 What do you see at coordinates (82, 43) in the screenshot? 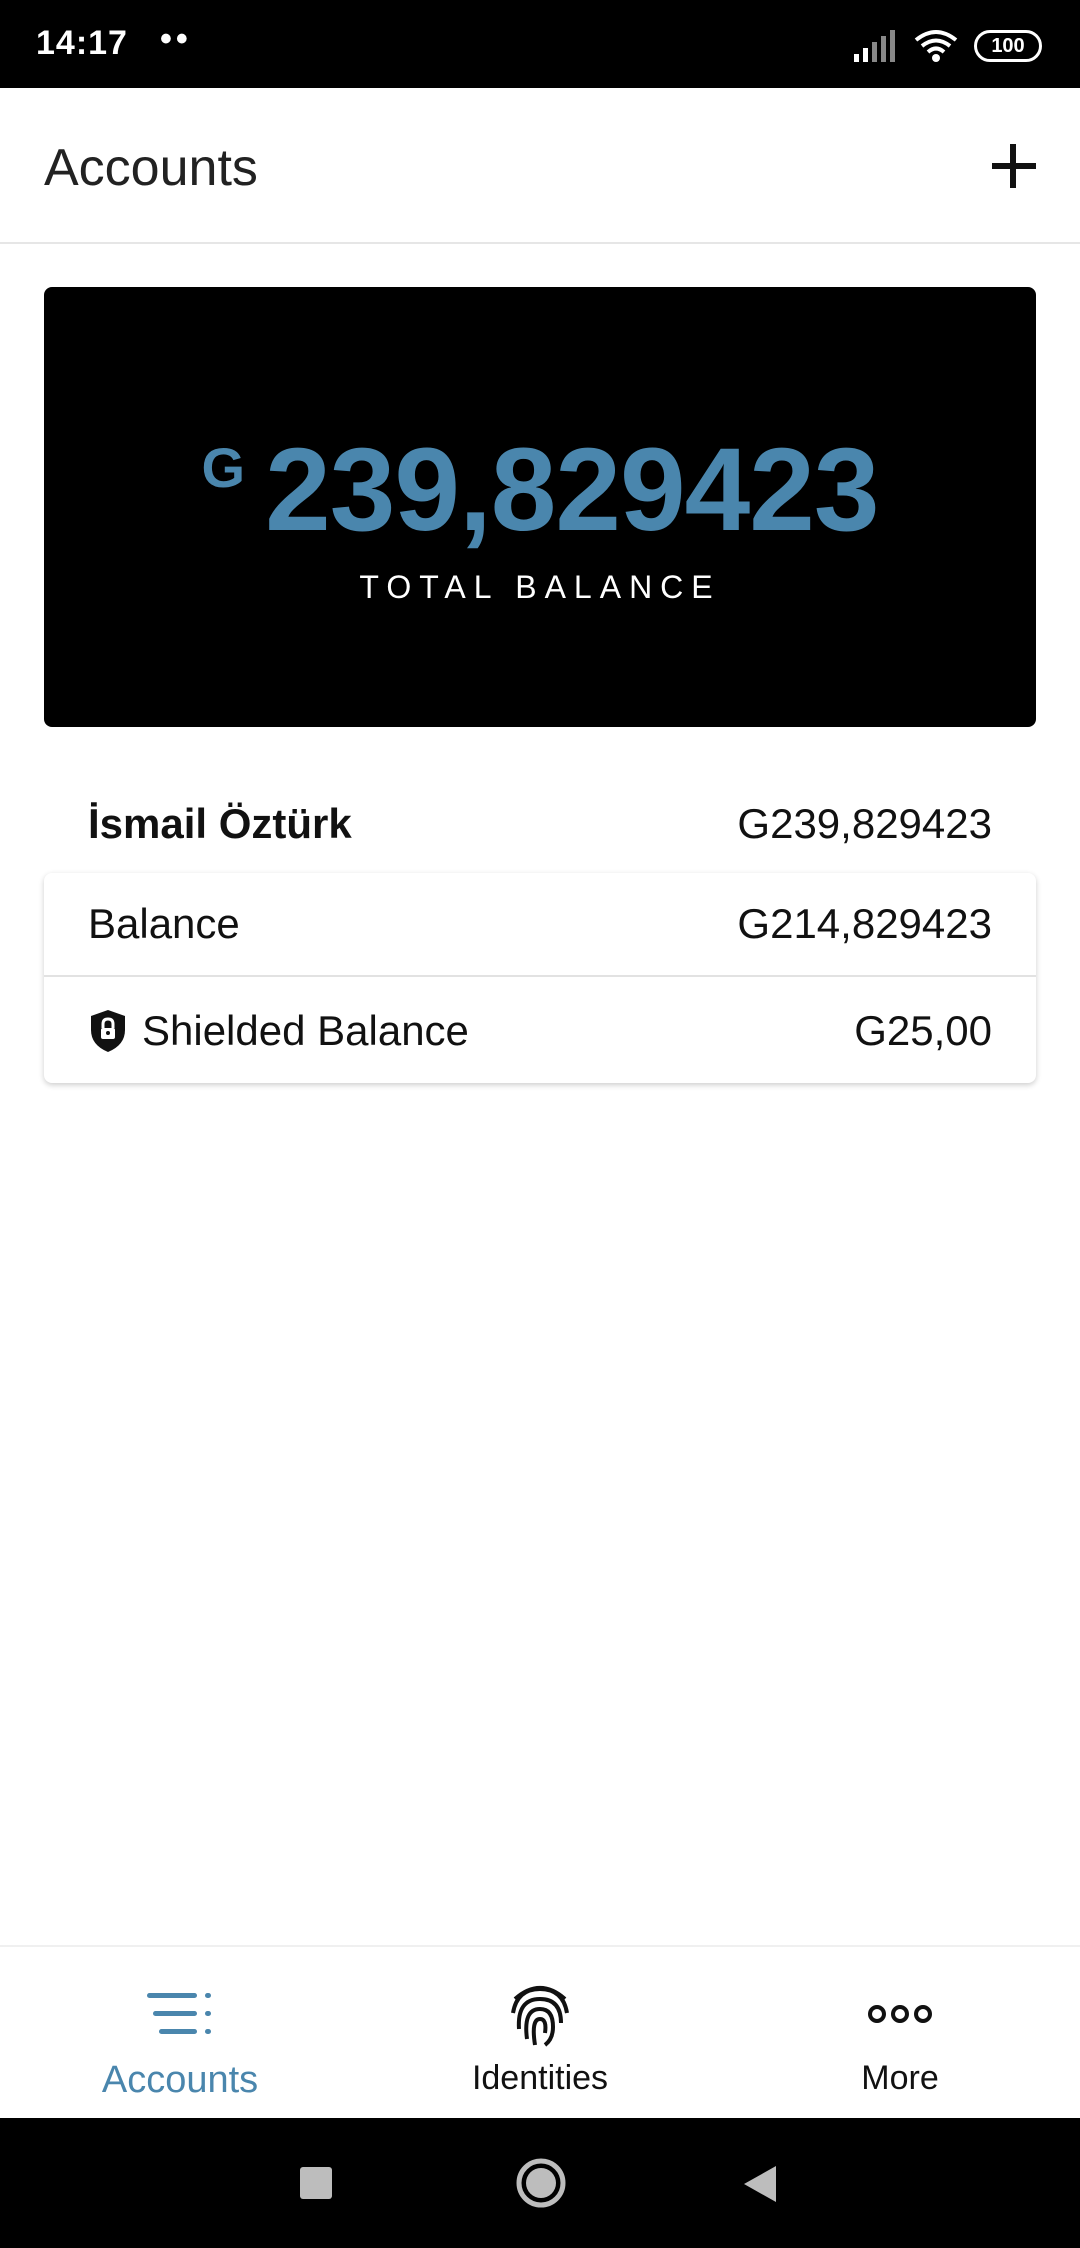
I see `status-time: 14:17` at bounding box center [82, 43].